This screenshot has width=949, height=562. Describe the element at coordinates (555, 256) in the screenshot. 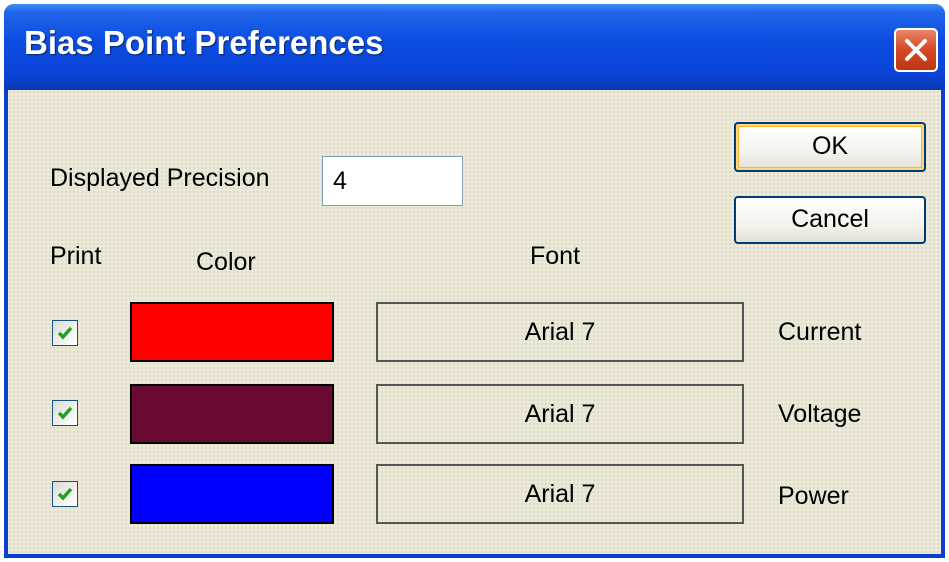

I see `font-column-header: Font` at that location.